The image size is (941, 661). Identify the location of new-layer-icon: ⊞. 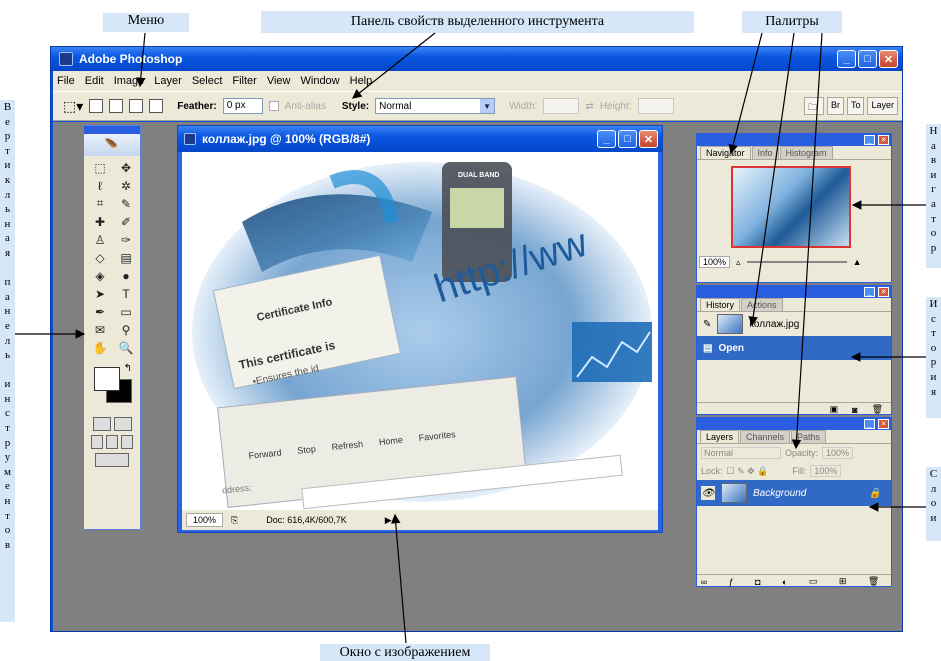
(843, 581).